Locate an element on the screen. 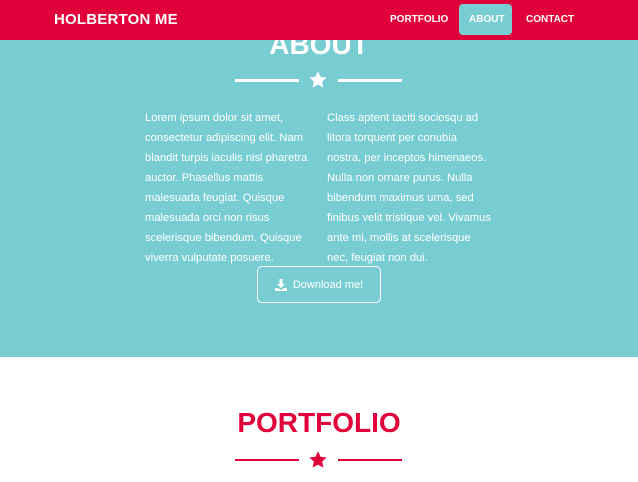 Image resolution: width=638 pixels, height=482 pixels. nav-about: ABOUT is located at coordinates (485, 19).